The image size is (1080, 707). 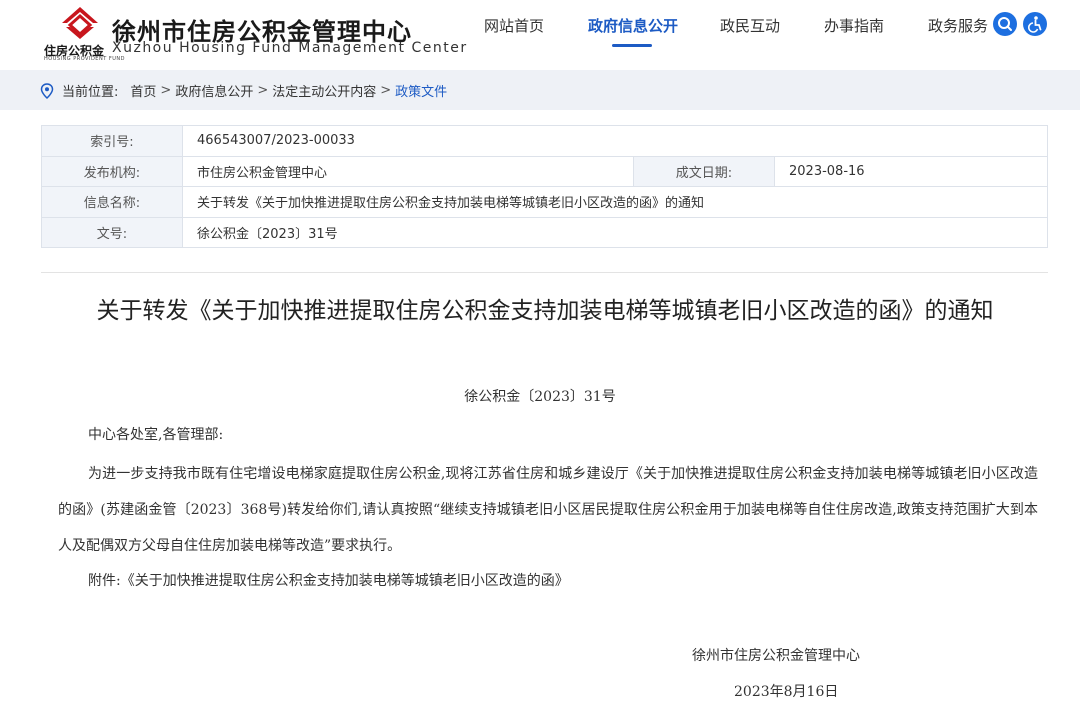 I want to click on logo-house-icon, so click(x=80, y=23).